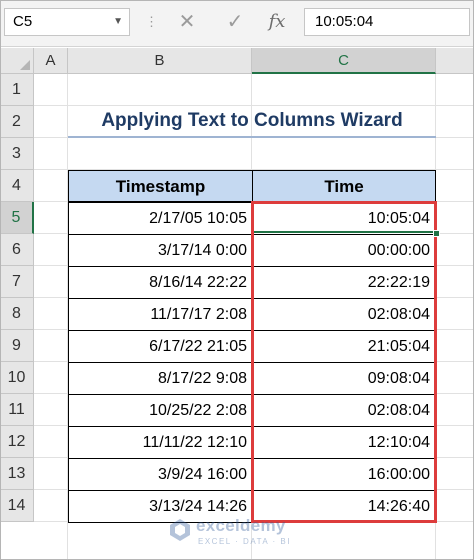 Image resolution: width=474 pixels, height=560 pixels. I want to click on row-header: 12, so click(17, 442).